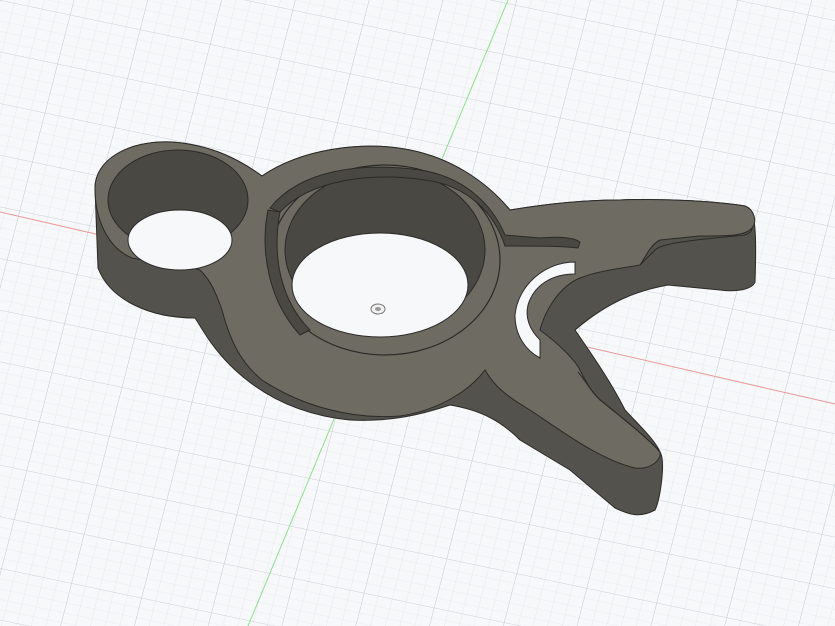 This screenshot has width=835, height=626. I want to click on small-hole-opening, so click(180, 240).